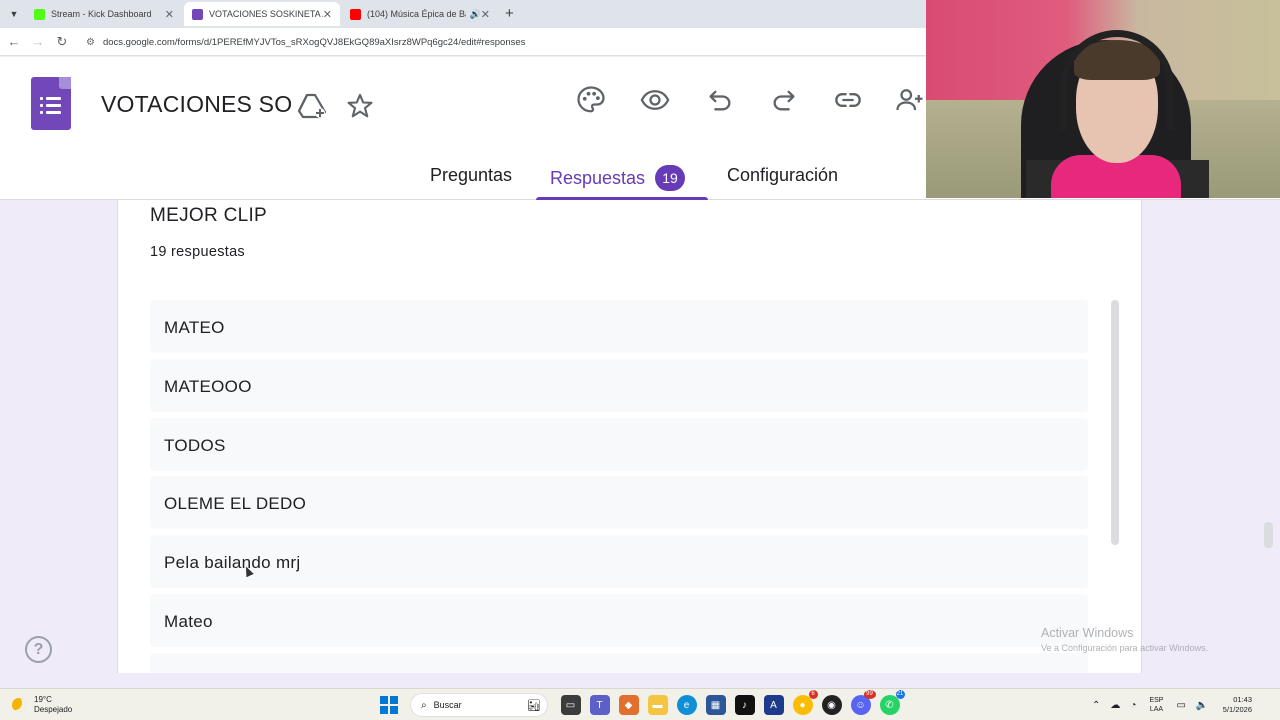 The height and width of the screenshot is (720, 1280). What do you see at coordinates (209, 215) in the screenshot?
I see `question-title: MEJOR CLIP` at bounding box center [209, 215].